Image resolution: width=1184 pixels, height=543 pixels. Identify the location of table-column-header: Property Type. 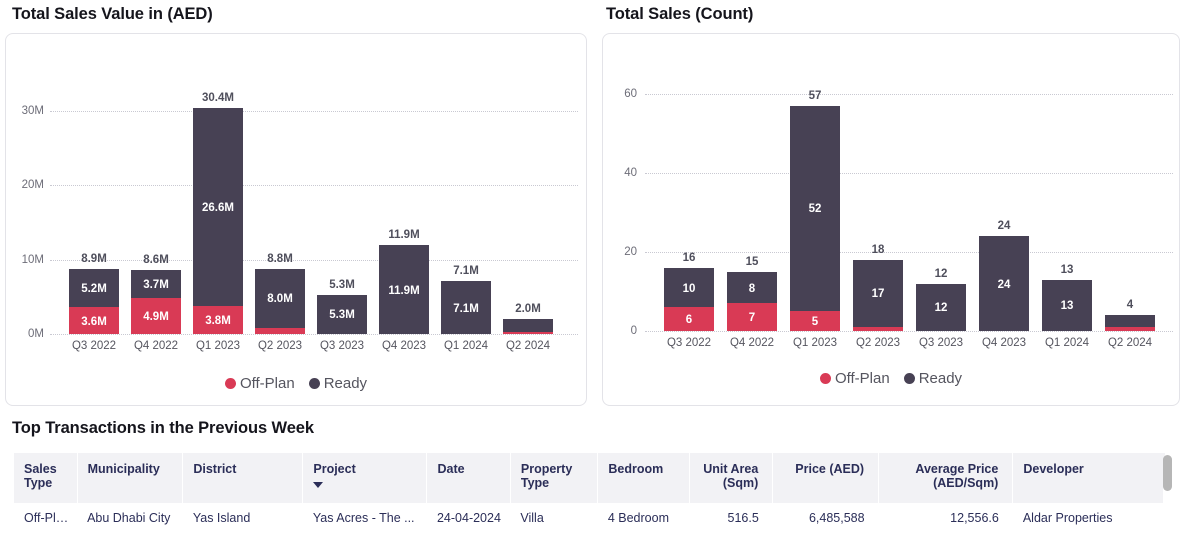
(554, 478).